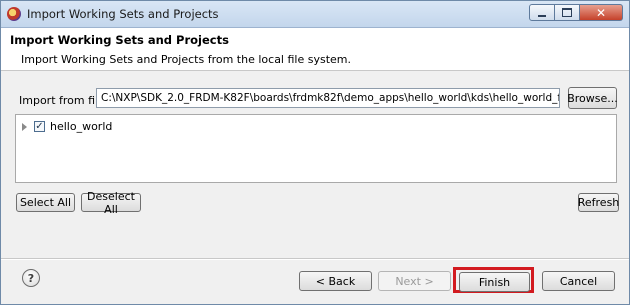  I want to click on checkmark-icon: ✓, so click(39, 126).